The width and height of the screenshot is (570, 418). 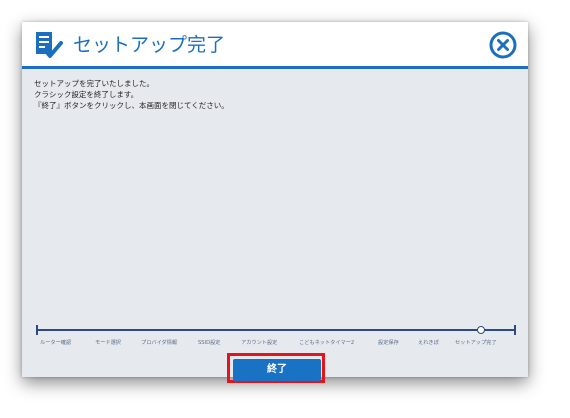 I want to click on step-account-settings: アカウント設定, so click(x=259, y=343).